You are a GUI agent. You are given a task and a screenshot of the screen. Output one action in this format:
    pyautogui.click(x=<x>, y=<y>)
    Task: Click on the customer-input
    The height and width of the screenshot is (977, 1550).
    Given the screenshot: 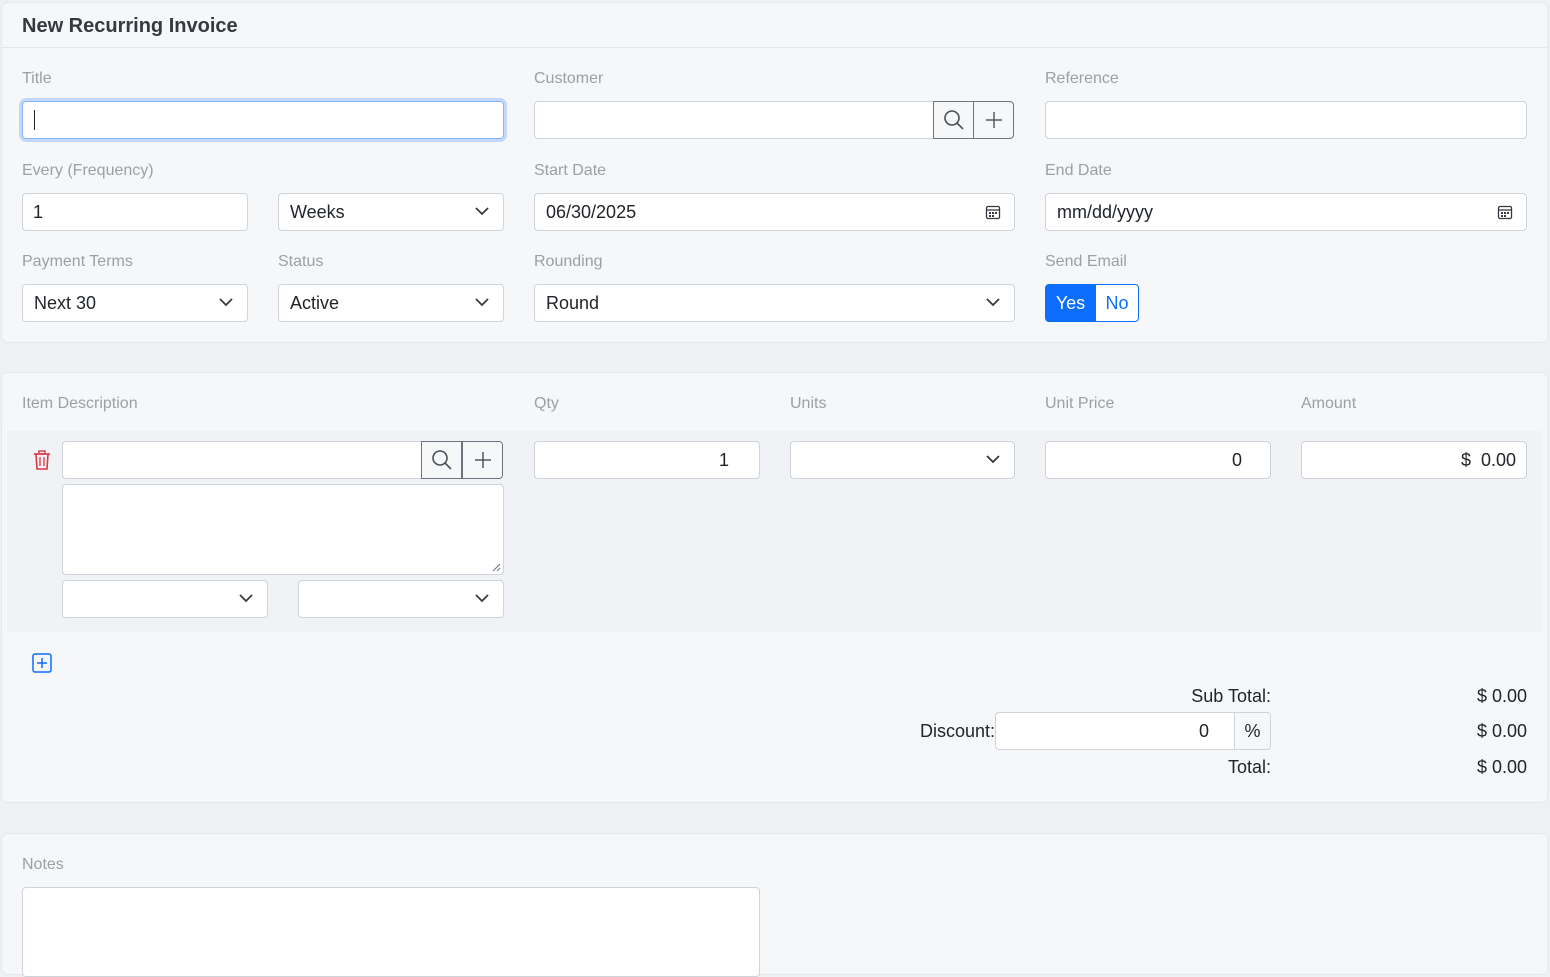 What is the action you would take?
    pyautogui.click(x=734, y=120)
    